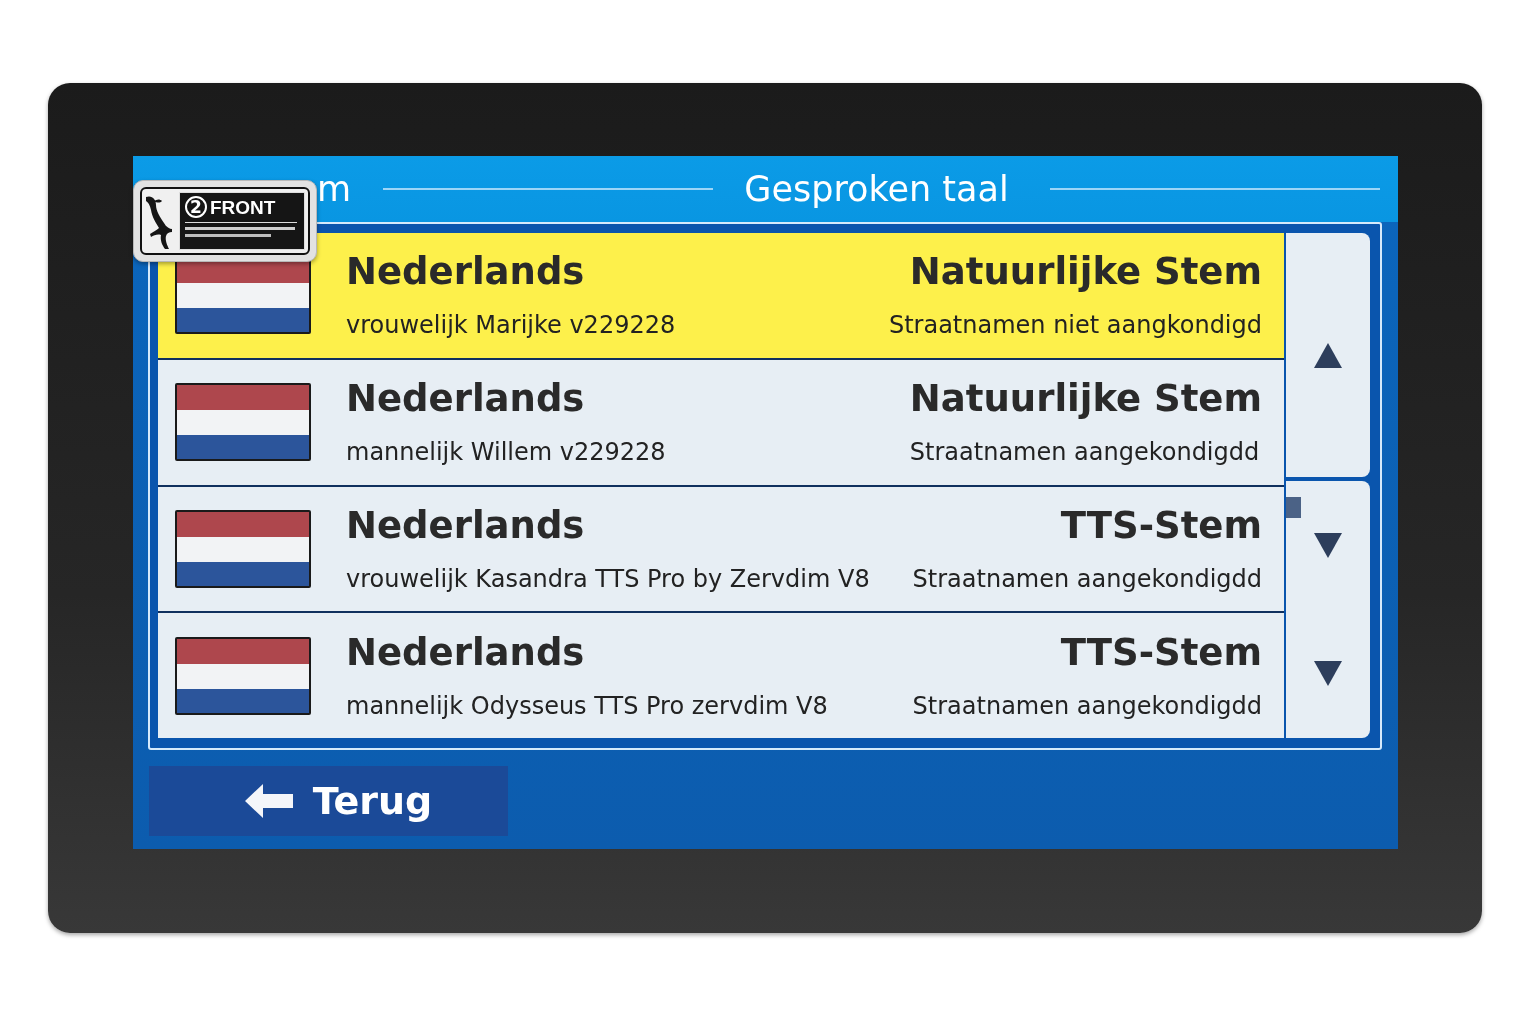 This screenshot has width=1536, height=1024. What do you see at coordinates (506, 452) in the screenshot?
I see `voice-name: mannelijk Willem v229228` at bounding box center [506, 452].